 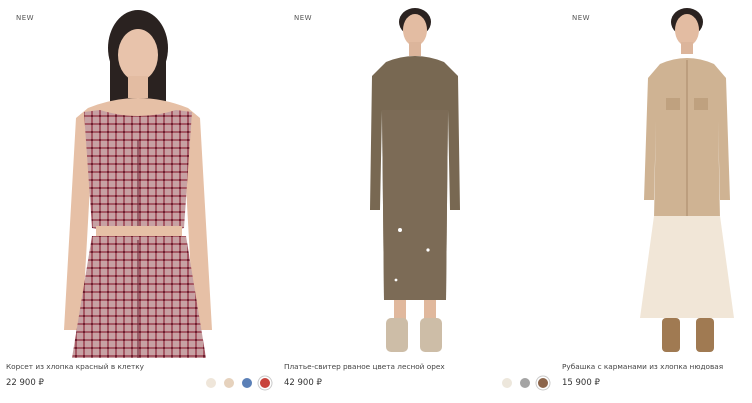 I want to click on color-swatch-red, so click(x=265, y=383).